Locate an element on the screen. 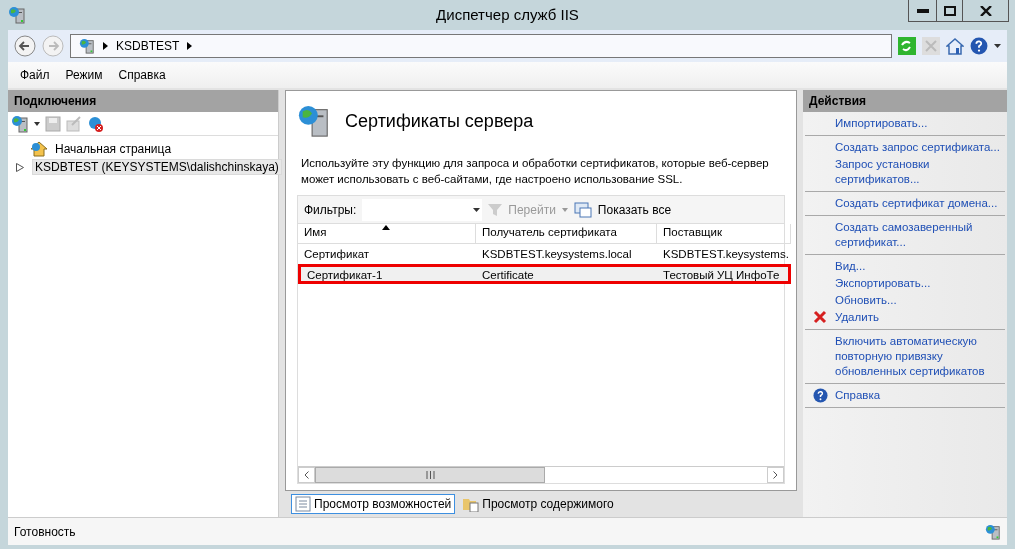 The height and width of the screenshot is (549, 1015). action-link: Включить автоматическую повторную привязку обновленных сертификатов is located at coordinates (920, 356).